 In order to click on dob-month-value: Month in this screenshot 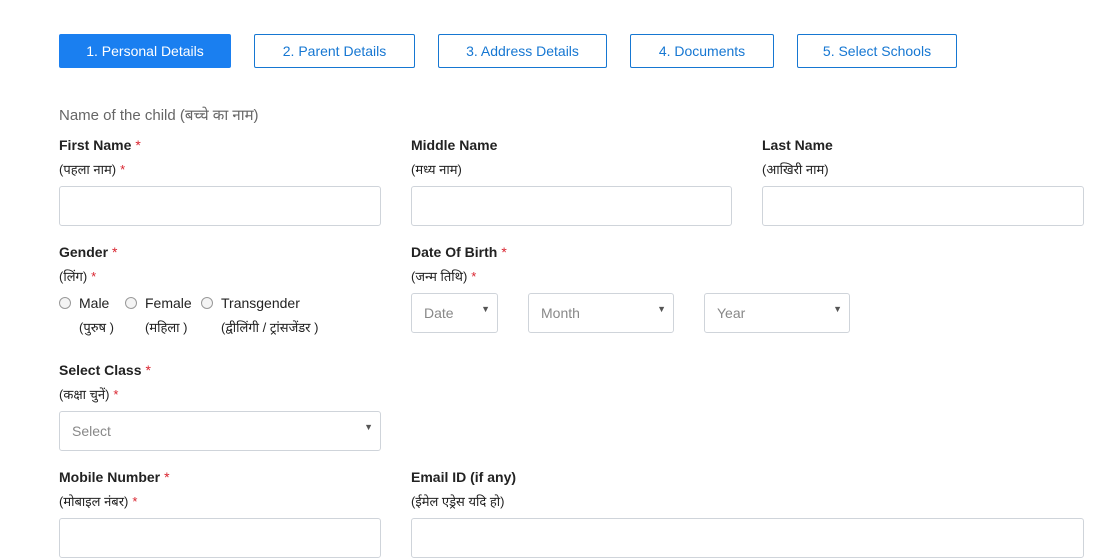, I will do `click(560, 313)`.